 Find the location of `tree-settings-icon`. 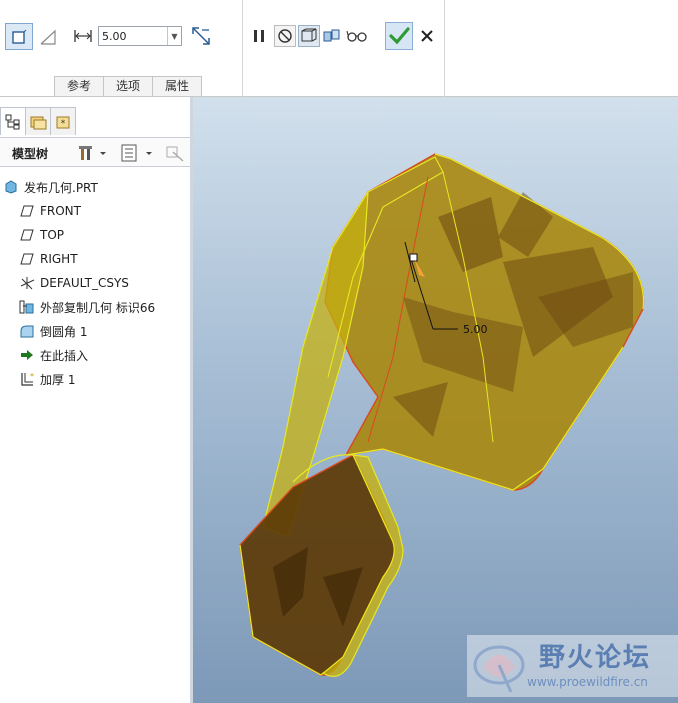

tree-settings-icon is located at coordinates (92, 153).